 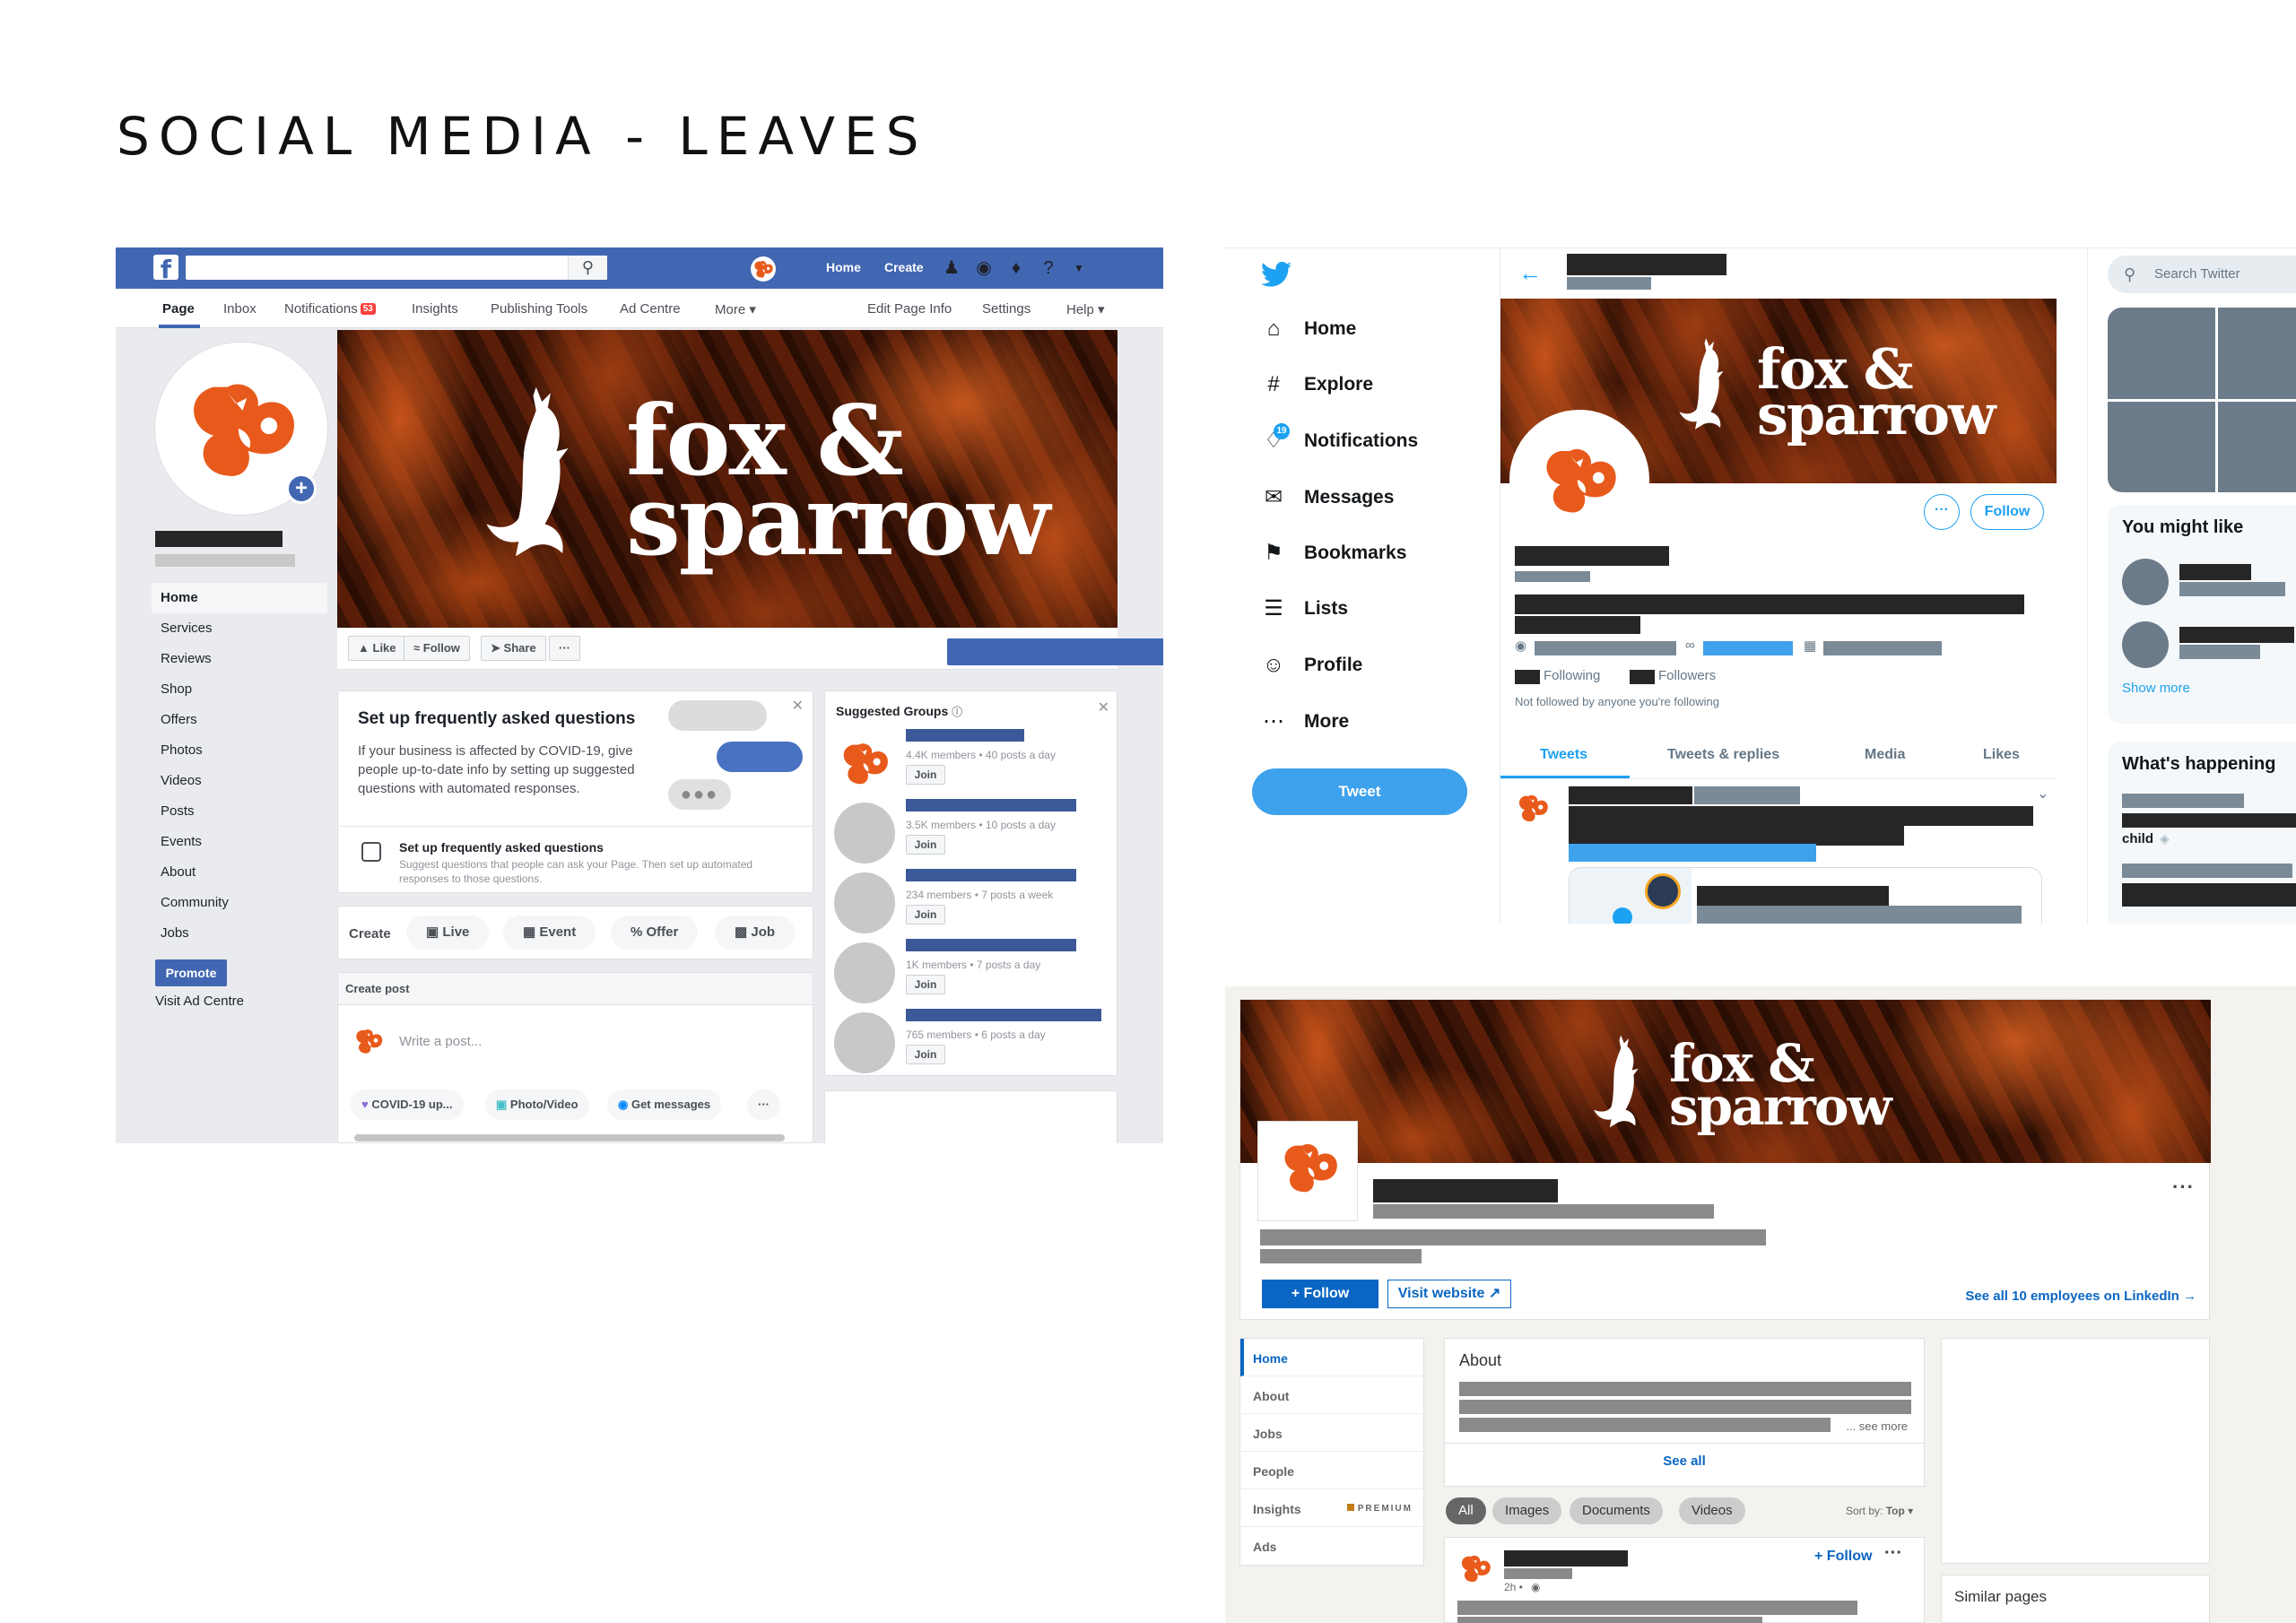 What do you see at coordinates (435, 309) in the screenshot?
I see `tab-insights: Insights` at bounding box center [435, 309].